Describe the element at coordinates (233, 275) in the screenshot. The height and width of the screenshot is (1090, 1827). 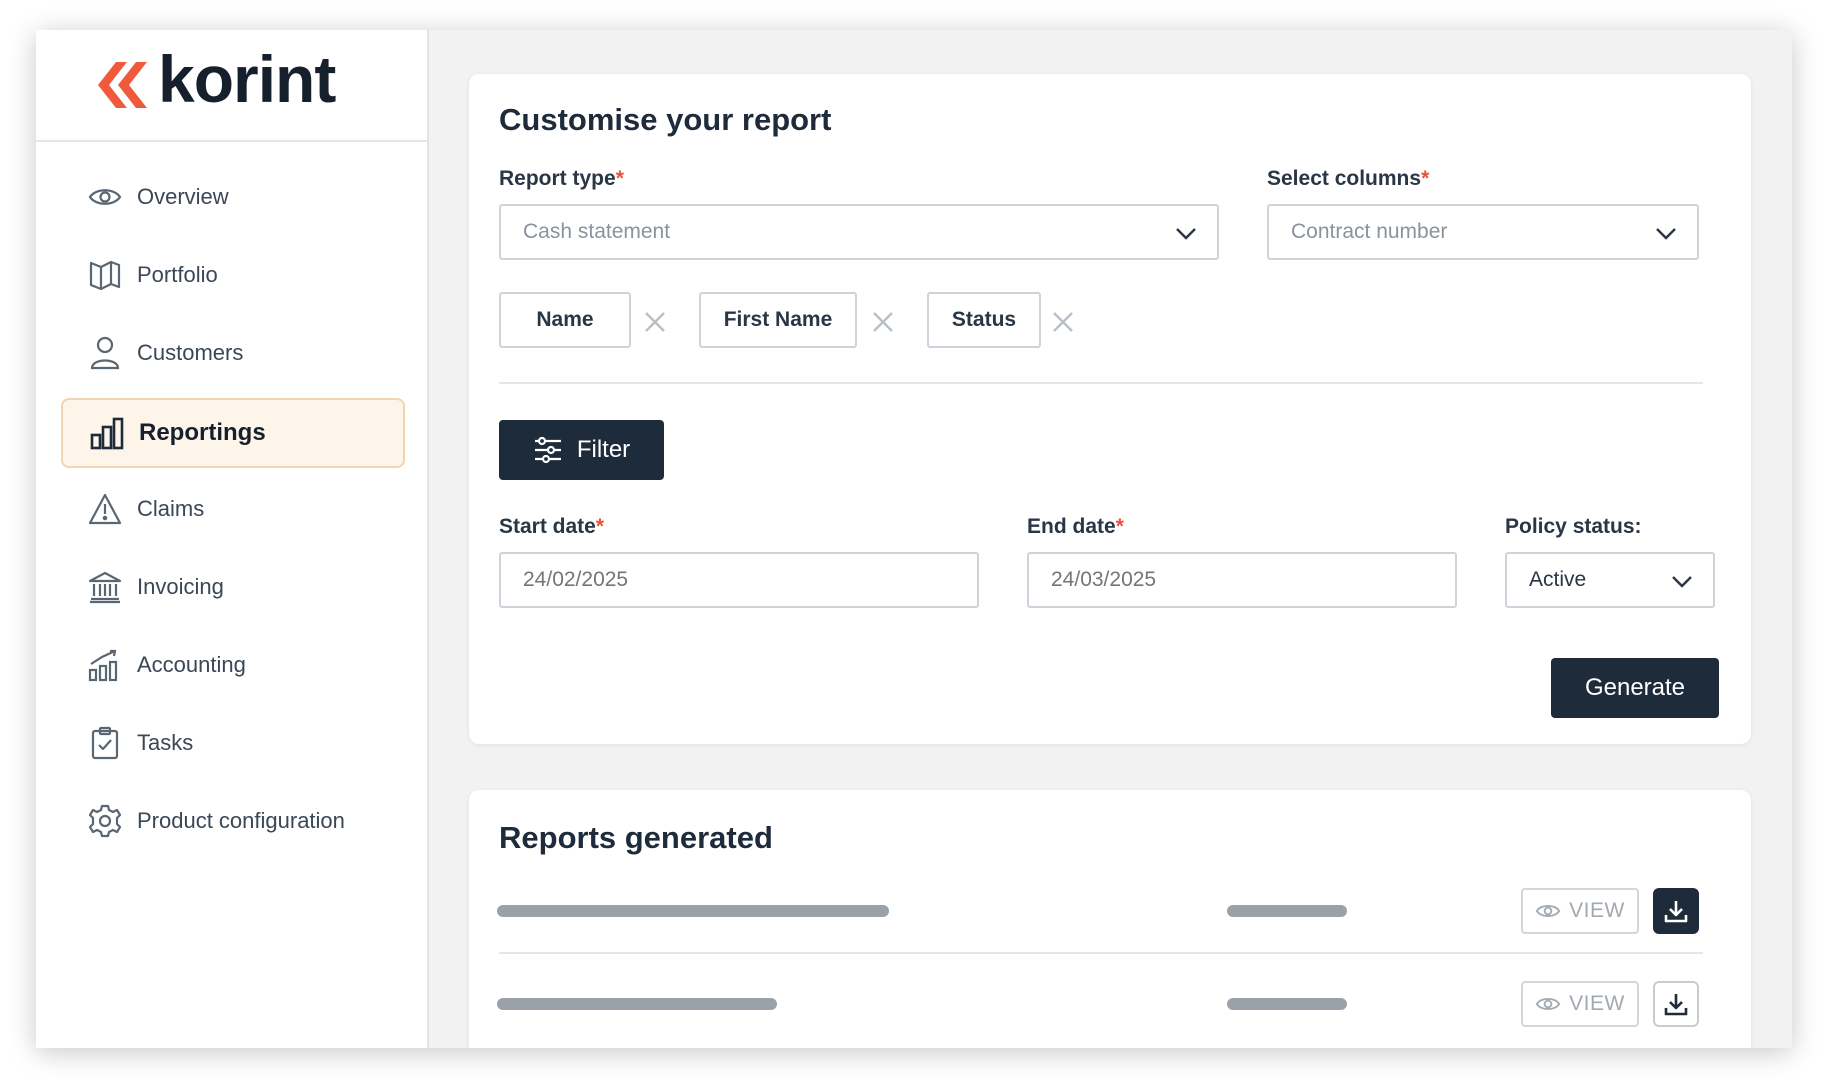
I see `sidebar-item-portfolio: Portfolio` at that location.